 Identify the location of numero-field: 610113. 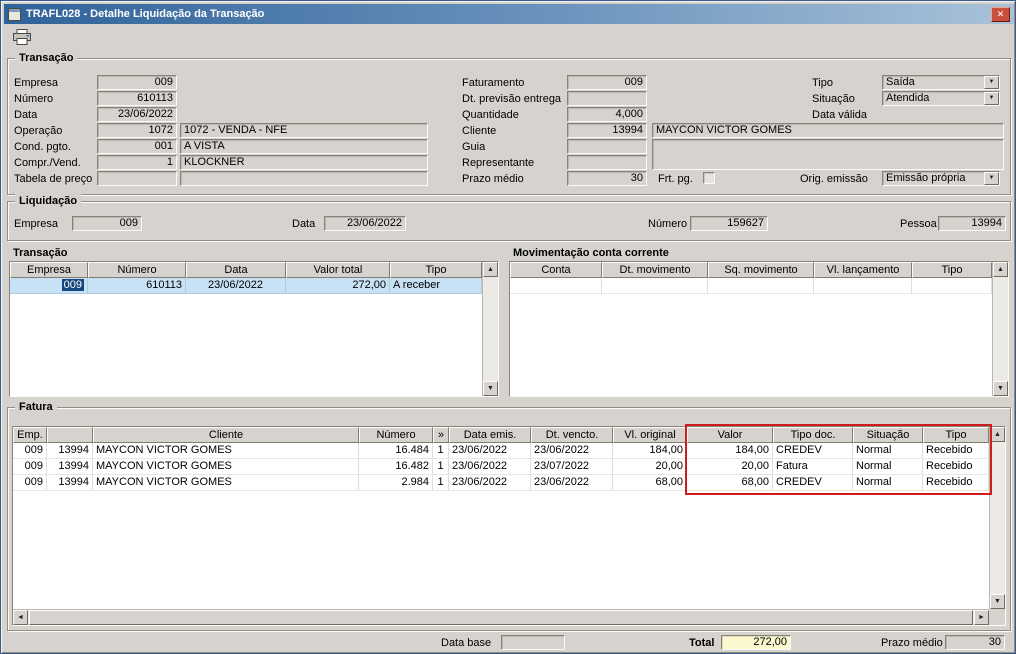
(137, 98).